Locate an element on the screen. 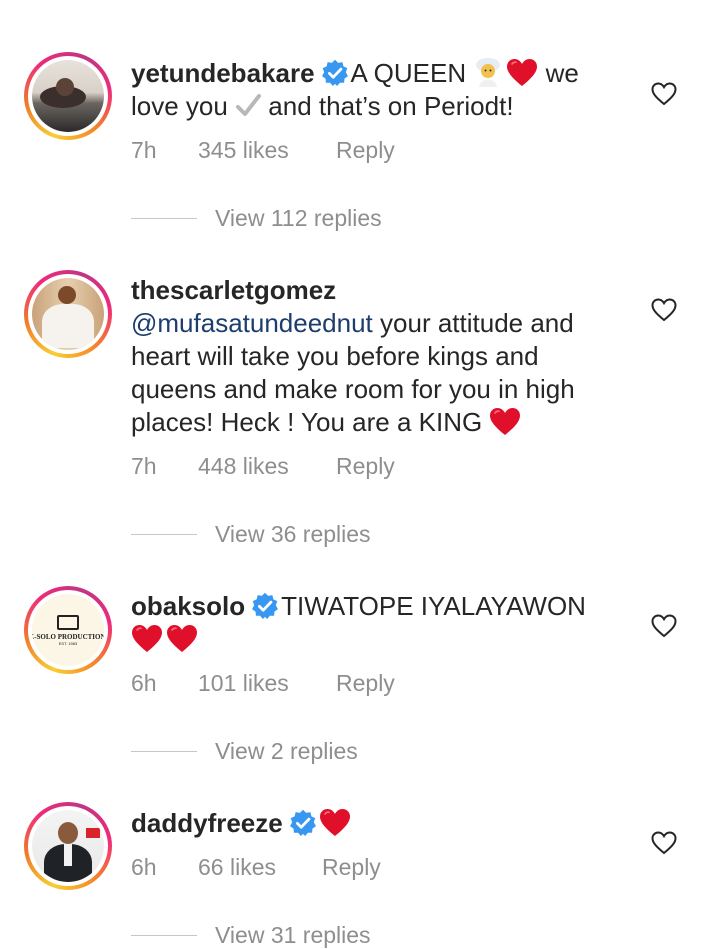 Image resolution: width=720 pixels, height=949 pixels. view-replies-label: View 112 replies is located at coordinates (298, 218).